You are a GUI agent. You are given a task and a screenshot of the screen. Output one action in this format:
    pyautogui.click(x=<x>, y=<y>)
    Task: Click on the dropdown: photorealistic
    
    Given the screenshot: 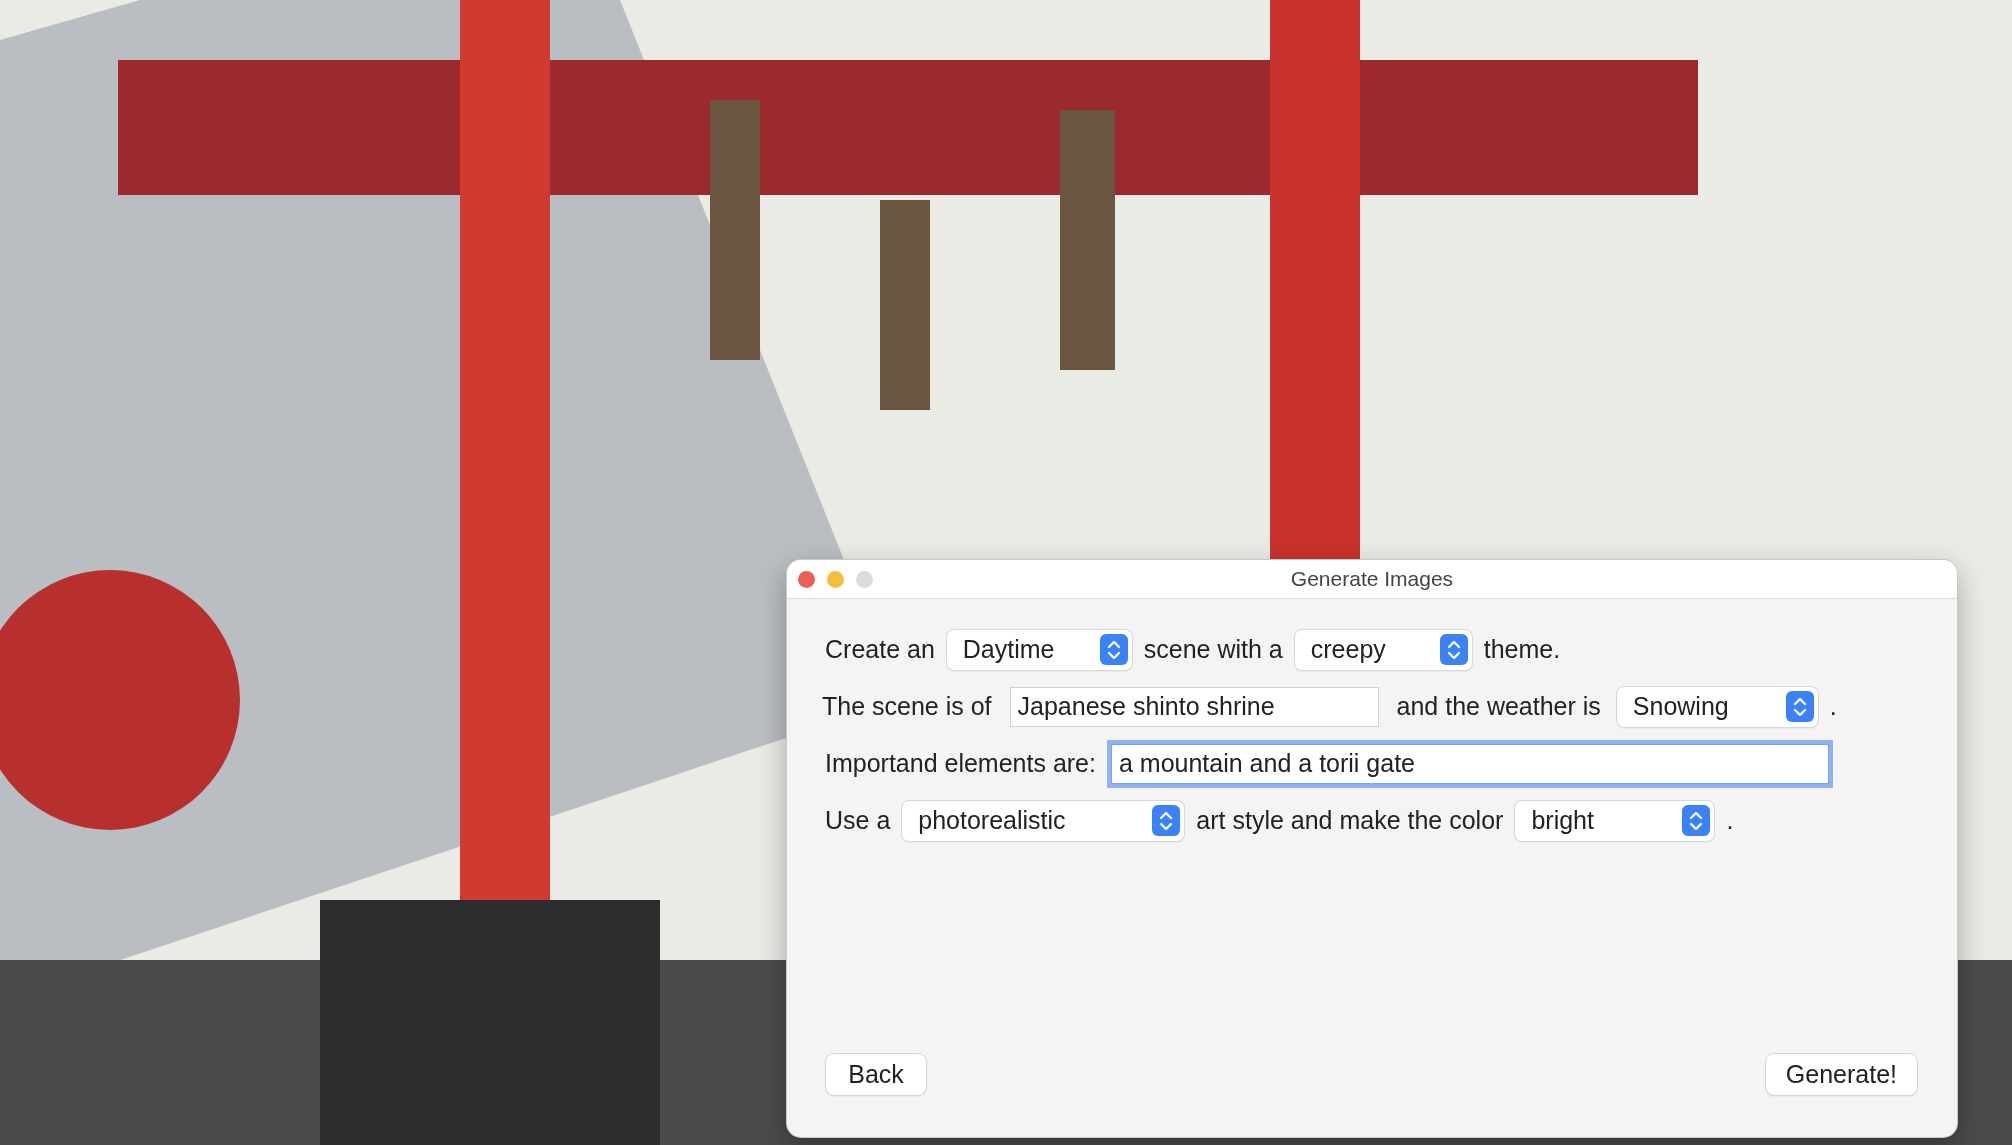 What is the action you would take?
    pyautogui.click(x=1043, y=820)
    